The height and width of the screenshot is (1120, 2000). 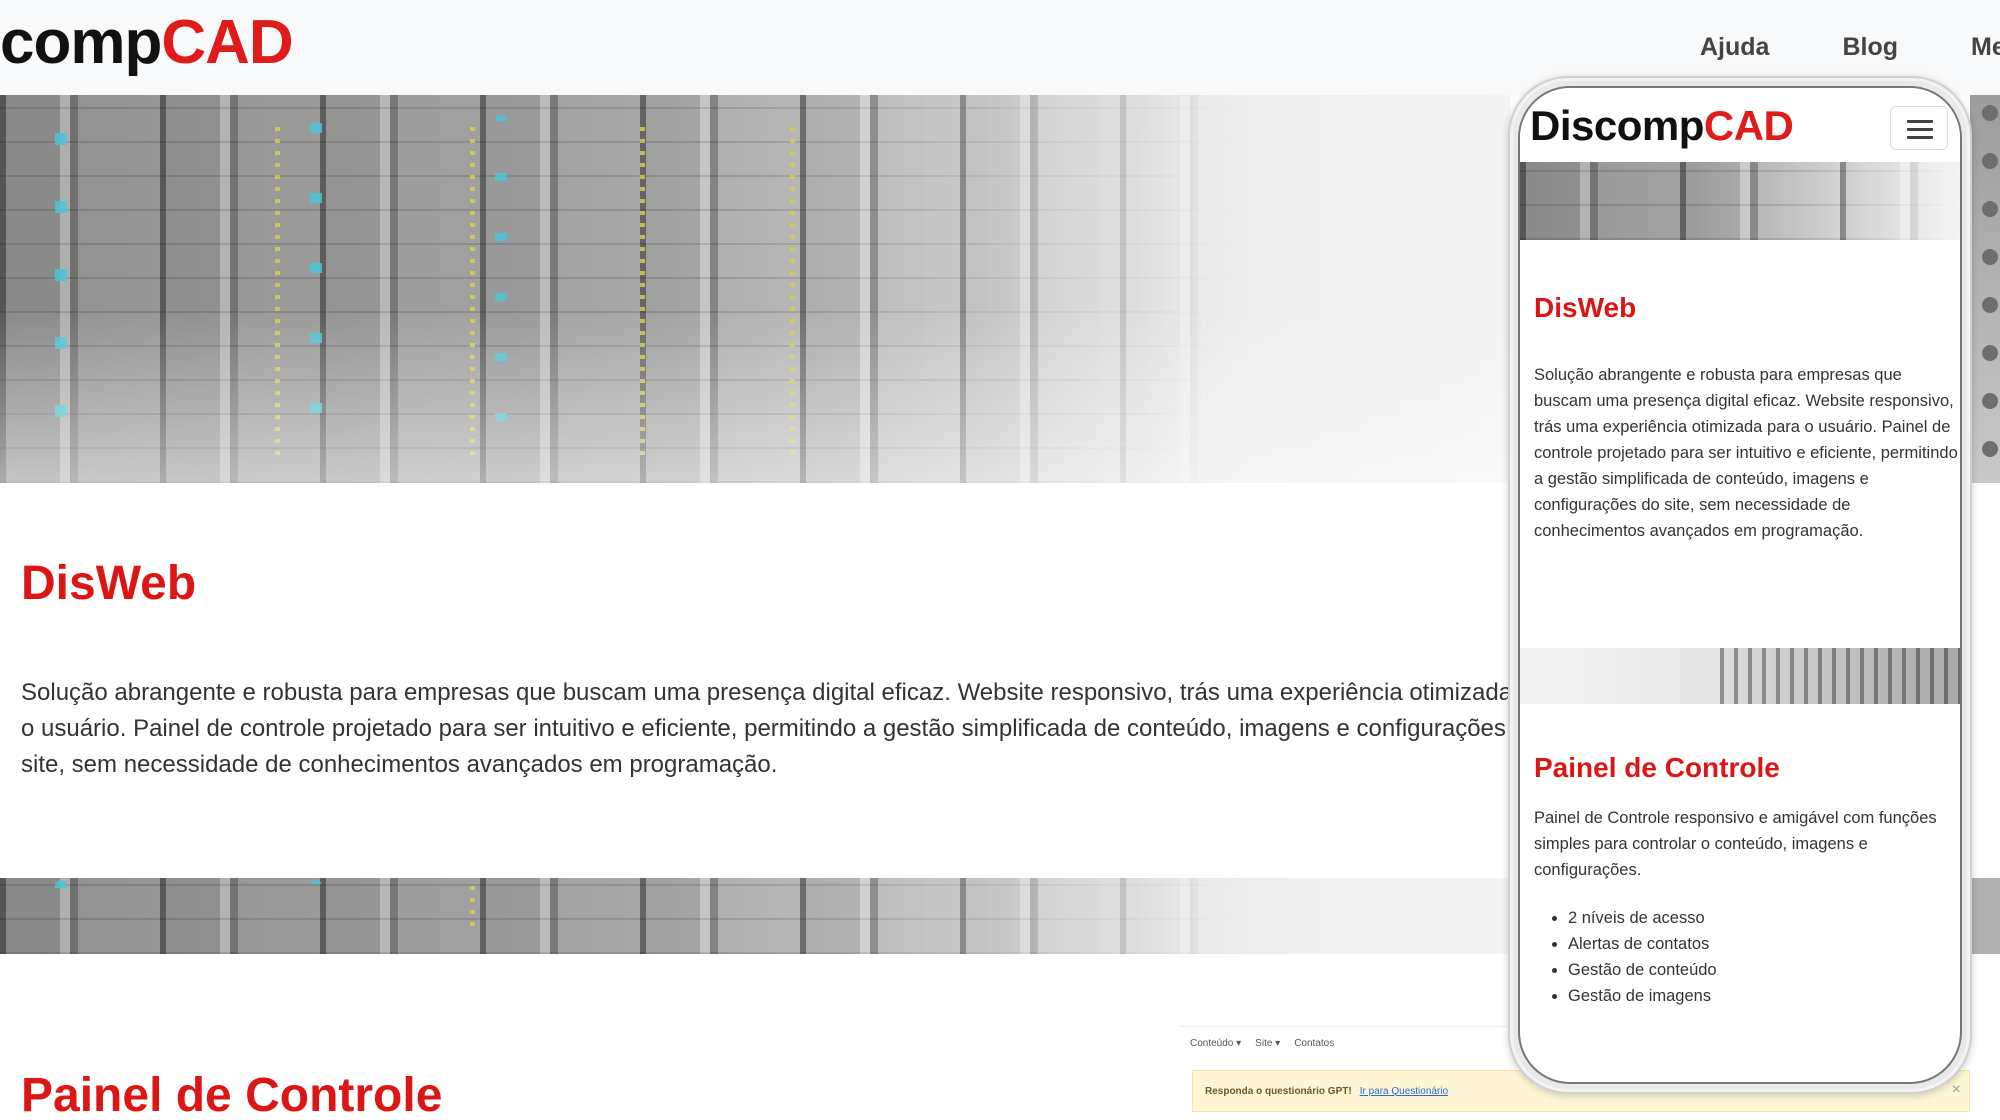 I want to click on admin-preview-menubar: Conteúdo ▾ Site ▾ Contatos, so click(x=1350, y=1043).